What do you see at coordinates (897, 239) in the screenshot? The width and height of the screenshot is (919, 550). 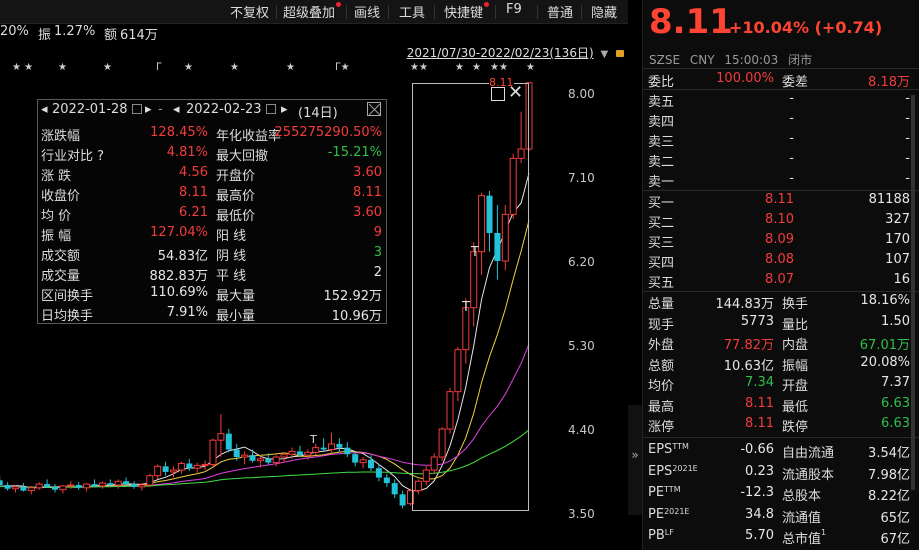 I see `bid-volume: 170` at bounding box center [897, 239].